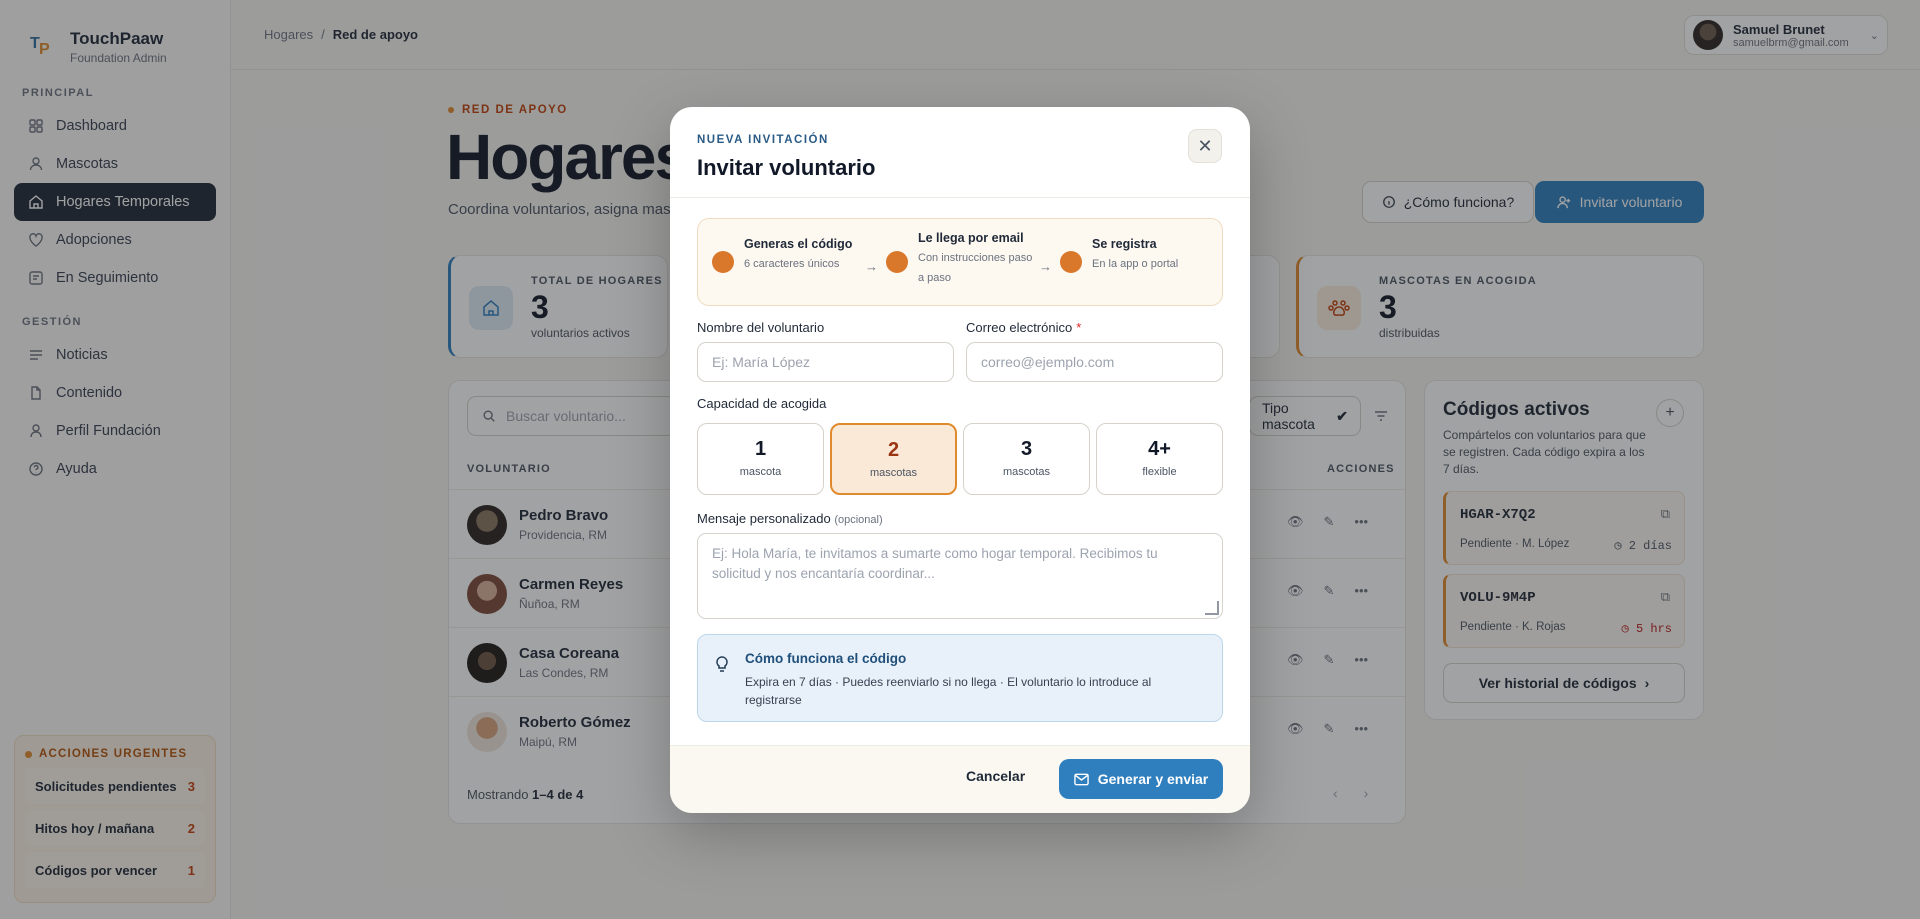 Image resolution: width=1920 pixels, height=919 pixels. Describe the element at coordinates (761, 327) in the screenshot. I see `name-label: Nombre del voluntario` at that location.